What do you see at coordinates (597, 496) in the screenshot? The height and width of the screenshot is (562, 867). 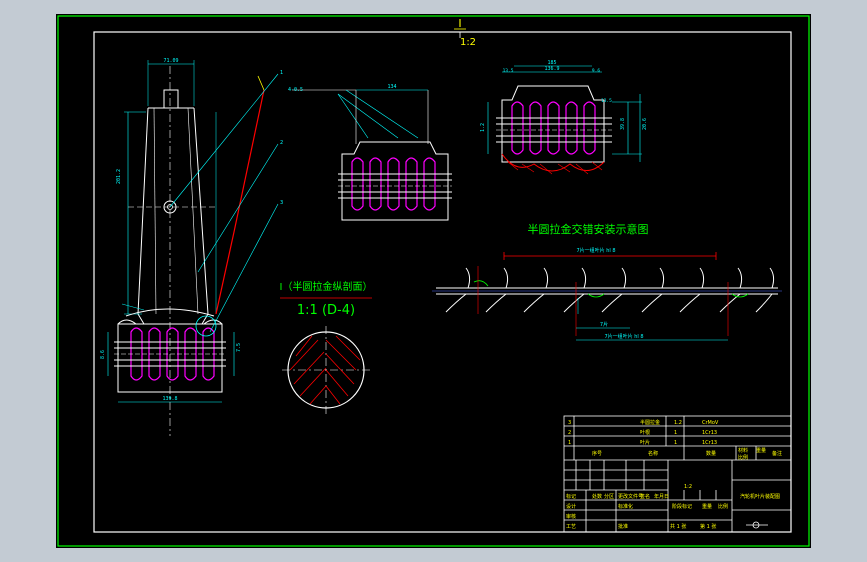 I see `tb-l-1: 处数` at bounding box center [597, 496].